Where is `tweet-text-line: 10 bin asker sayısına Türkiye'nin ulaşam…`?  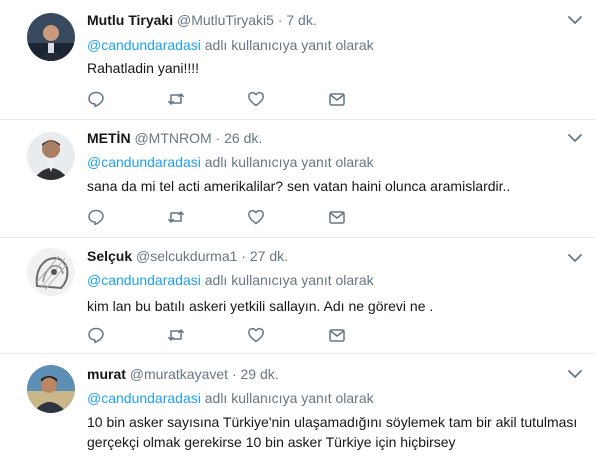 tweet-text-line: 10 bin asker sayısına Türkiye'nin ulaşam… is located at coordinates (332, 422).